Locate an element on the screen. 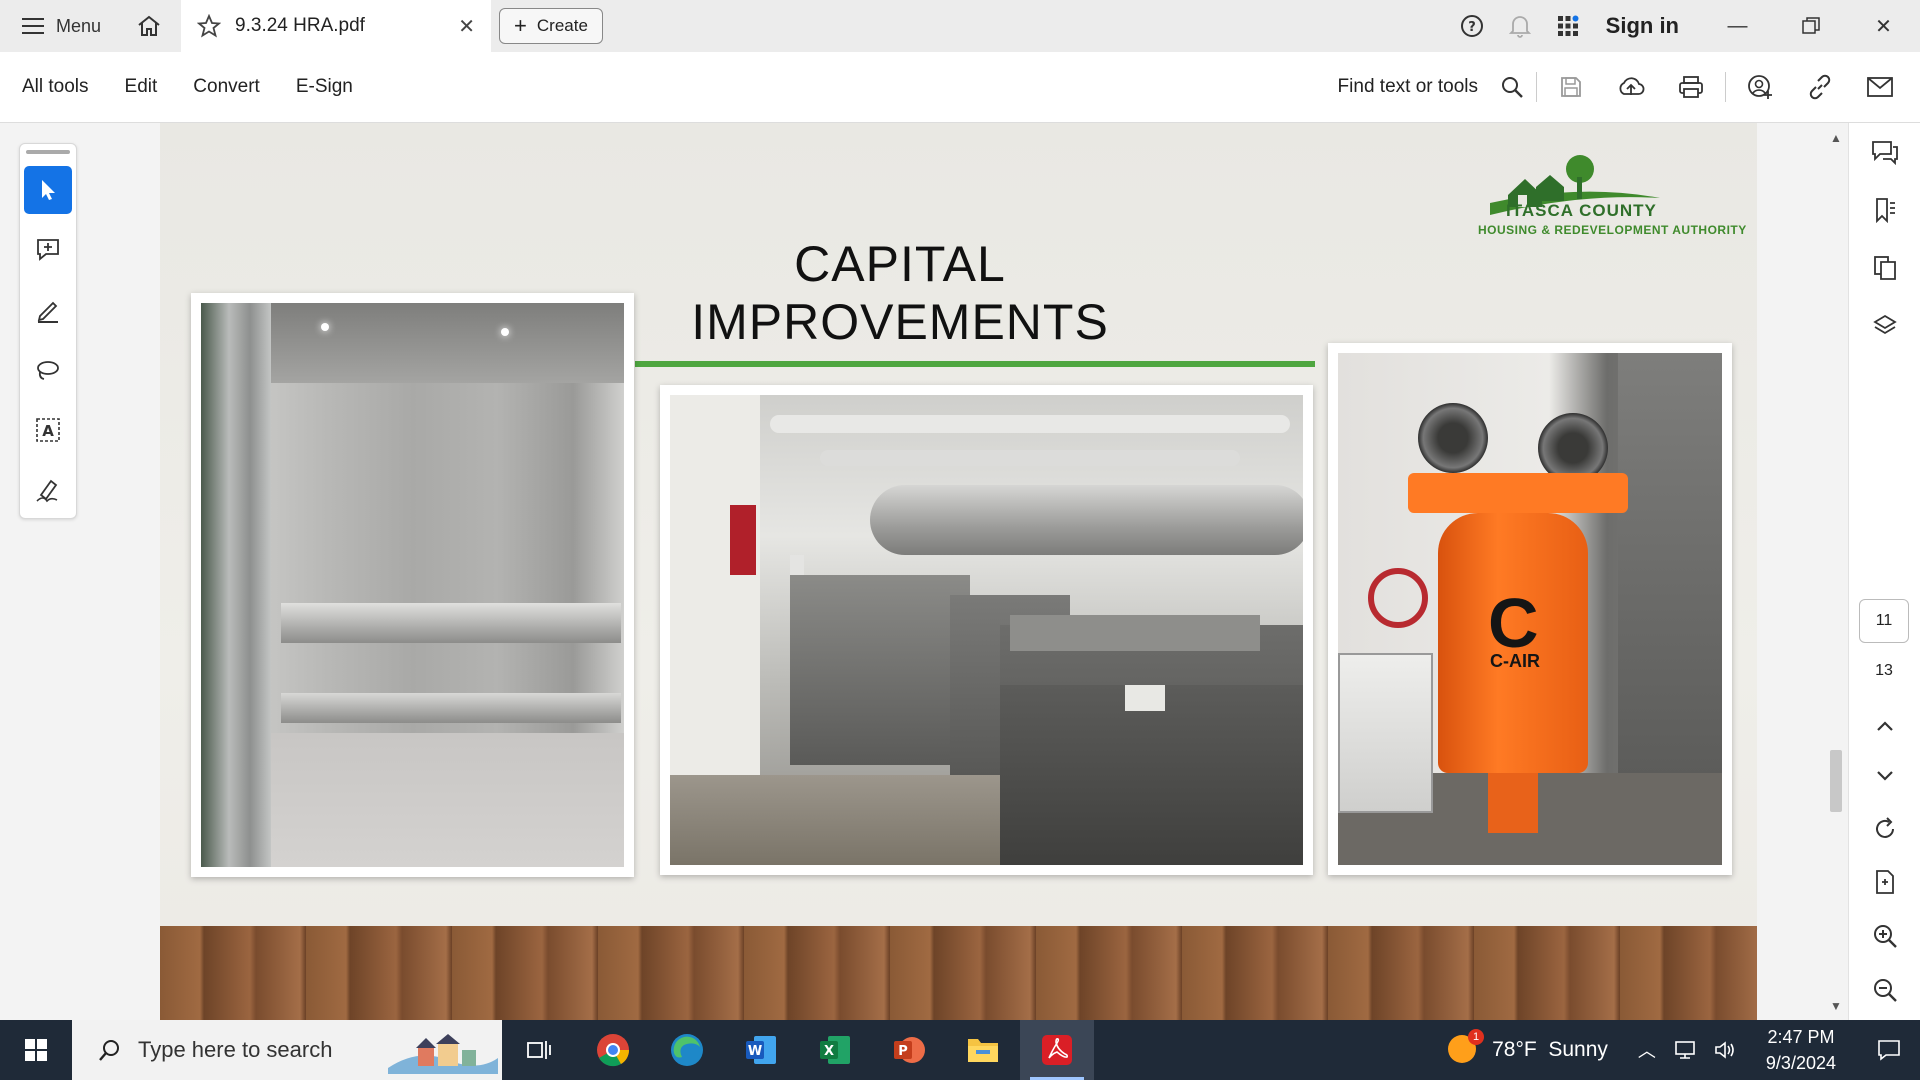 The image size is (1920, 1080). powerpoint-icon: P is located at coordinates (909, 1050).